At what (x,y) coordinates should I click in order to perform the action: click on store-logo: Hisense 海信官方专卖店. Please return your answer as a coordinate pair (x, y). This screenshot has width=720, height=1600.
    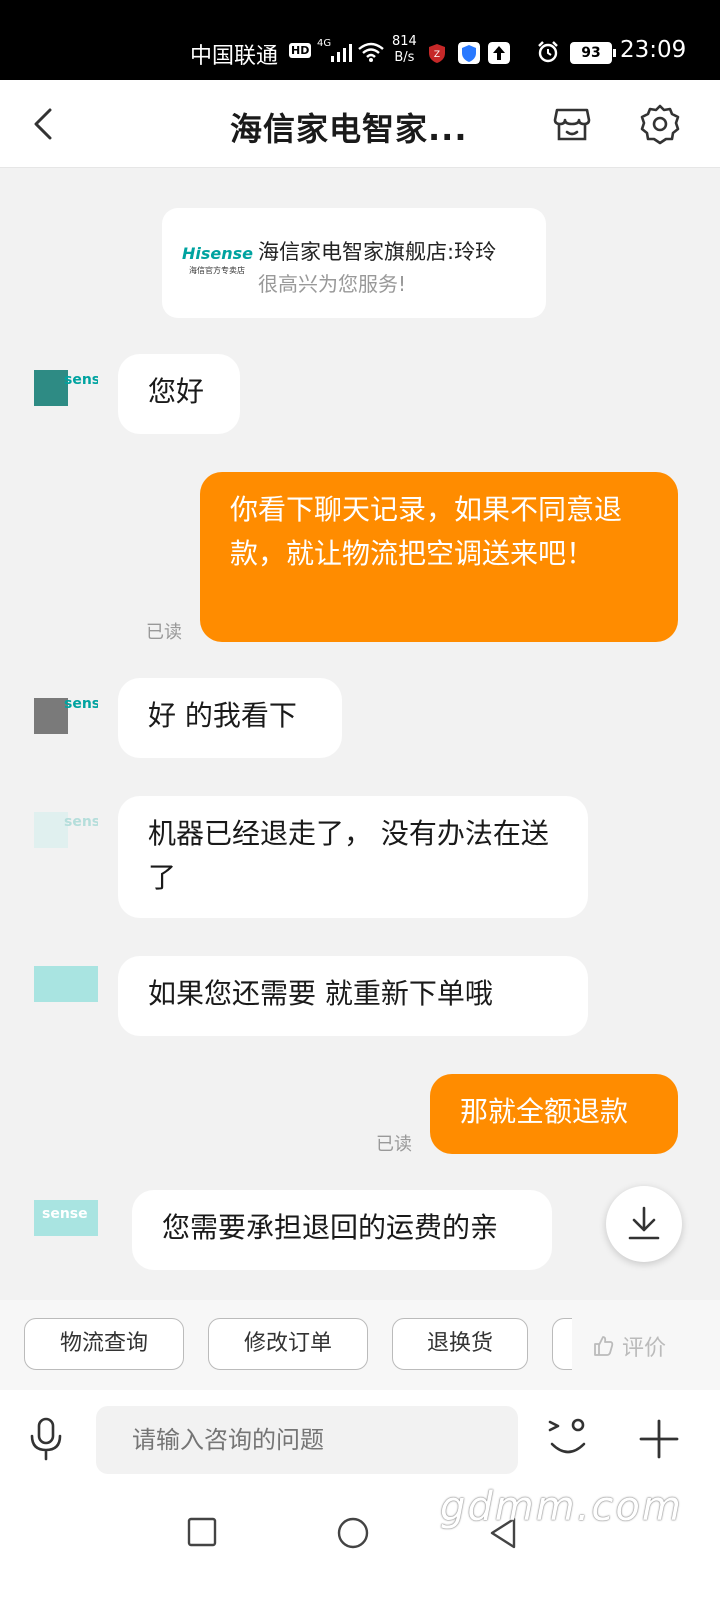
    Looking at the image, I should click on (218, 260).